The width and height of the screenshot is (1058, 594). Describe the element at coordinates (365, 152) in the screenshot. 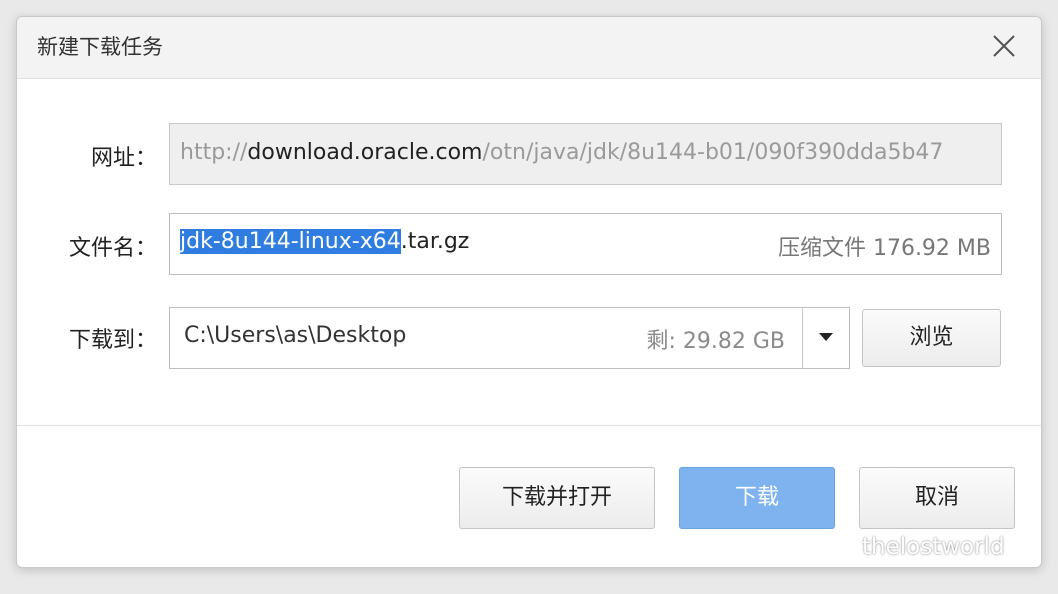

I see `url-host: download.oracle.com` at that location.